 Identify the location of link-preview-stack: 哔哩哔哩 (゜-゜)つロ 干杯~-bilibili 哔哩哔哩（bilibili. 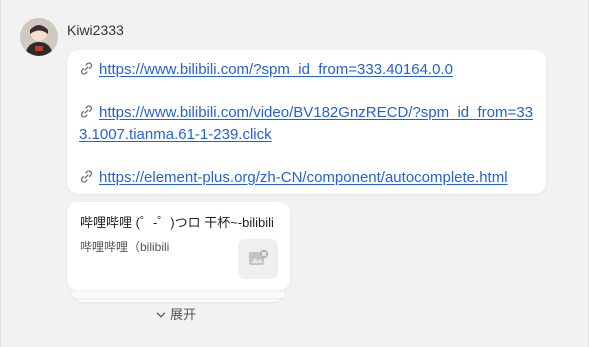
(178, 252).